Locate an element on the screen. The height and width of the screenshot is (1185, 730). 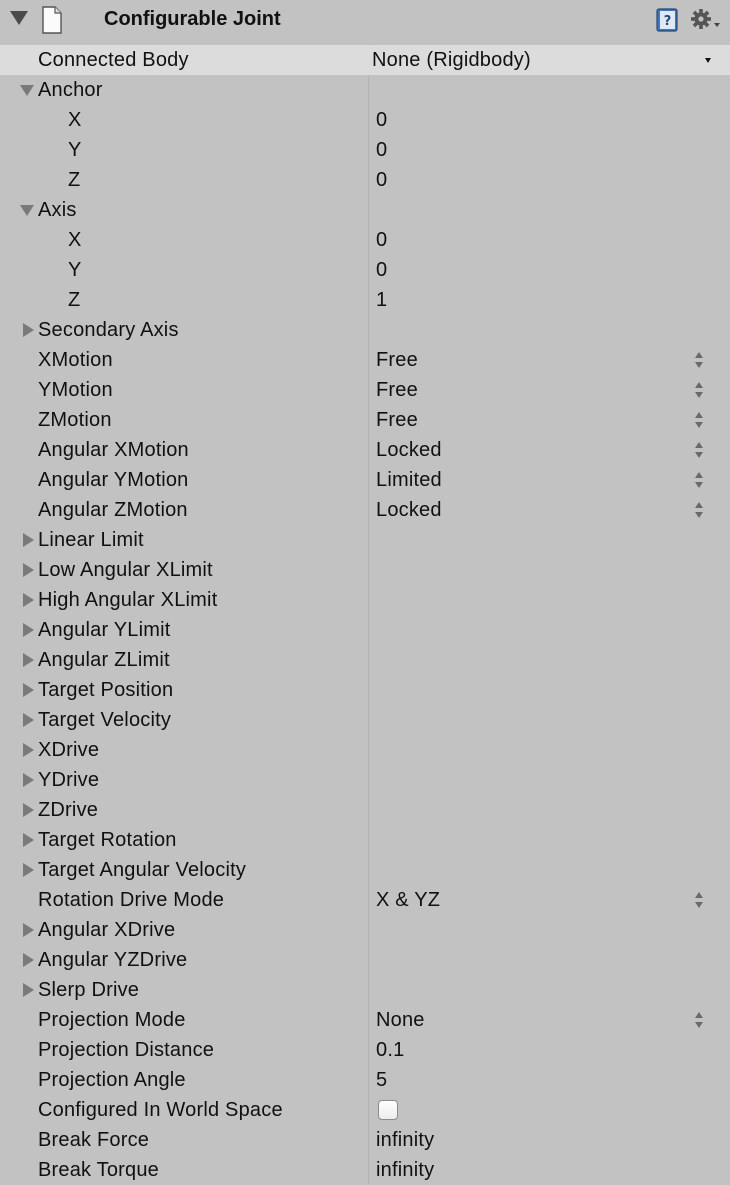
property-row-secondary-axis: Secondary Axis is located at coordinates (365, 330).